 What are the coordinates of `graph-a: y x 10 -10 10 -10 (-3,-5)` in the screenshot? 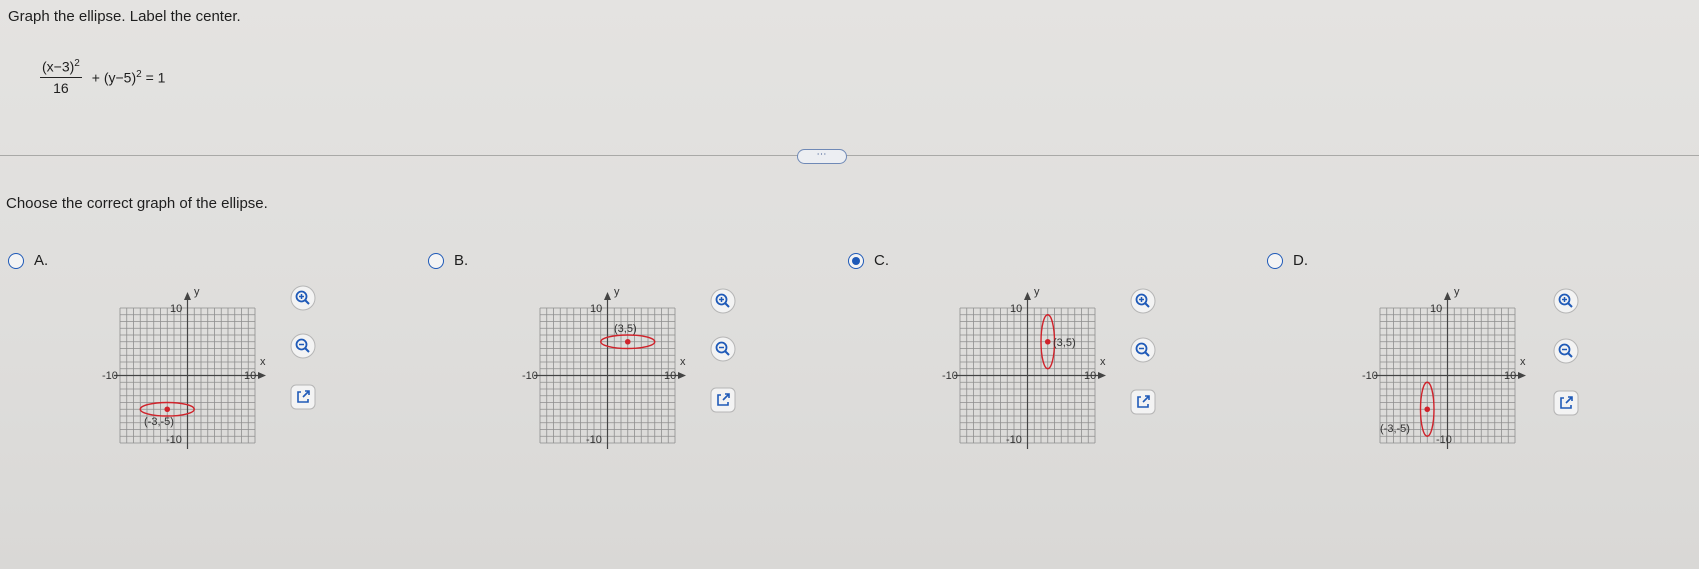 It's located at (184, 367).